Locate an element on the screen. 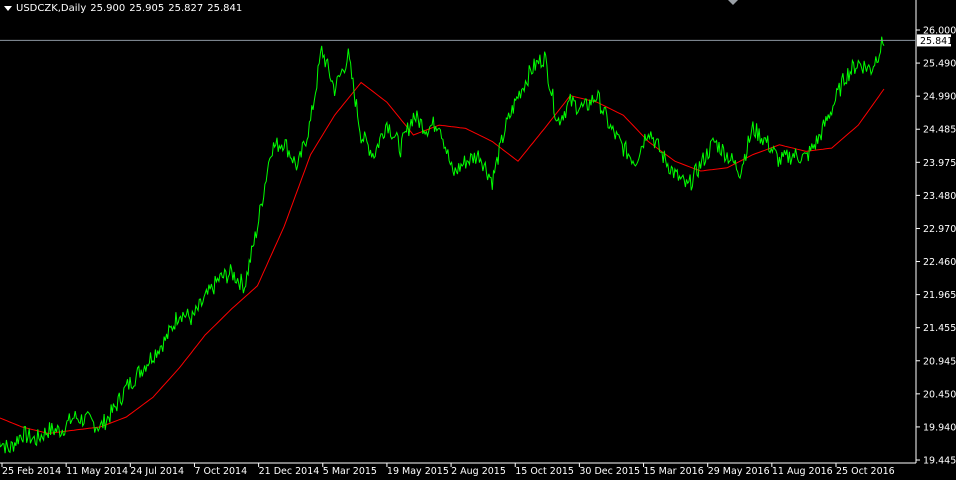 This screenshot has width=956, height=480. y-tick-label: 19.940 is located at coordinates (939, 427).